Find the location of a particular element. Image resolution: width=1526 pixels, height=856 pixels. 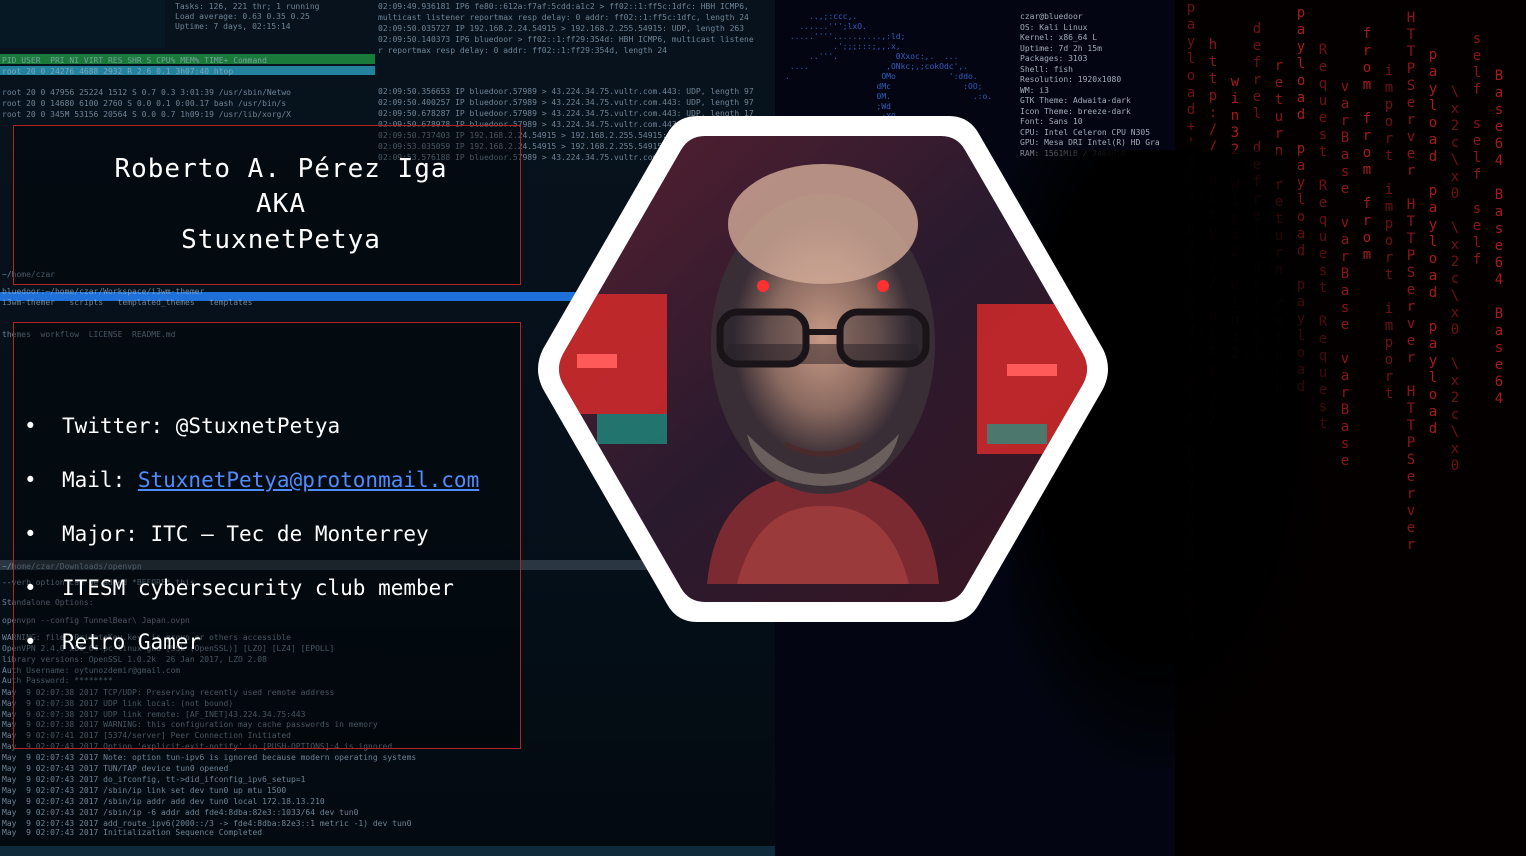

neofetch-line: Packages: 3103 is located at coordinates (1054, 58).